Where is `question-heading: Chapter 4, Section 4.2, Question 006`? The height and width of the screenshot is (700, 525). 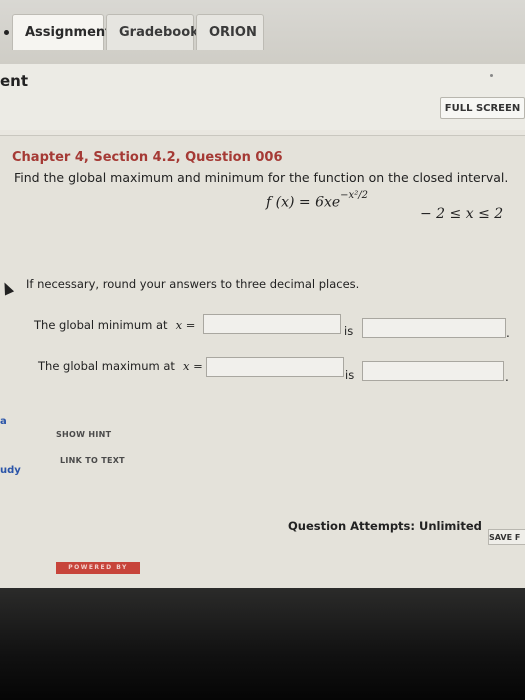 question-heading: Chapter 4, Section 4.2, Question 006 is located at coordinates (147, 157).